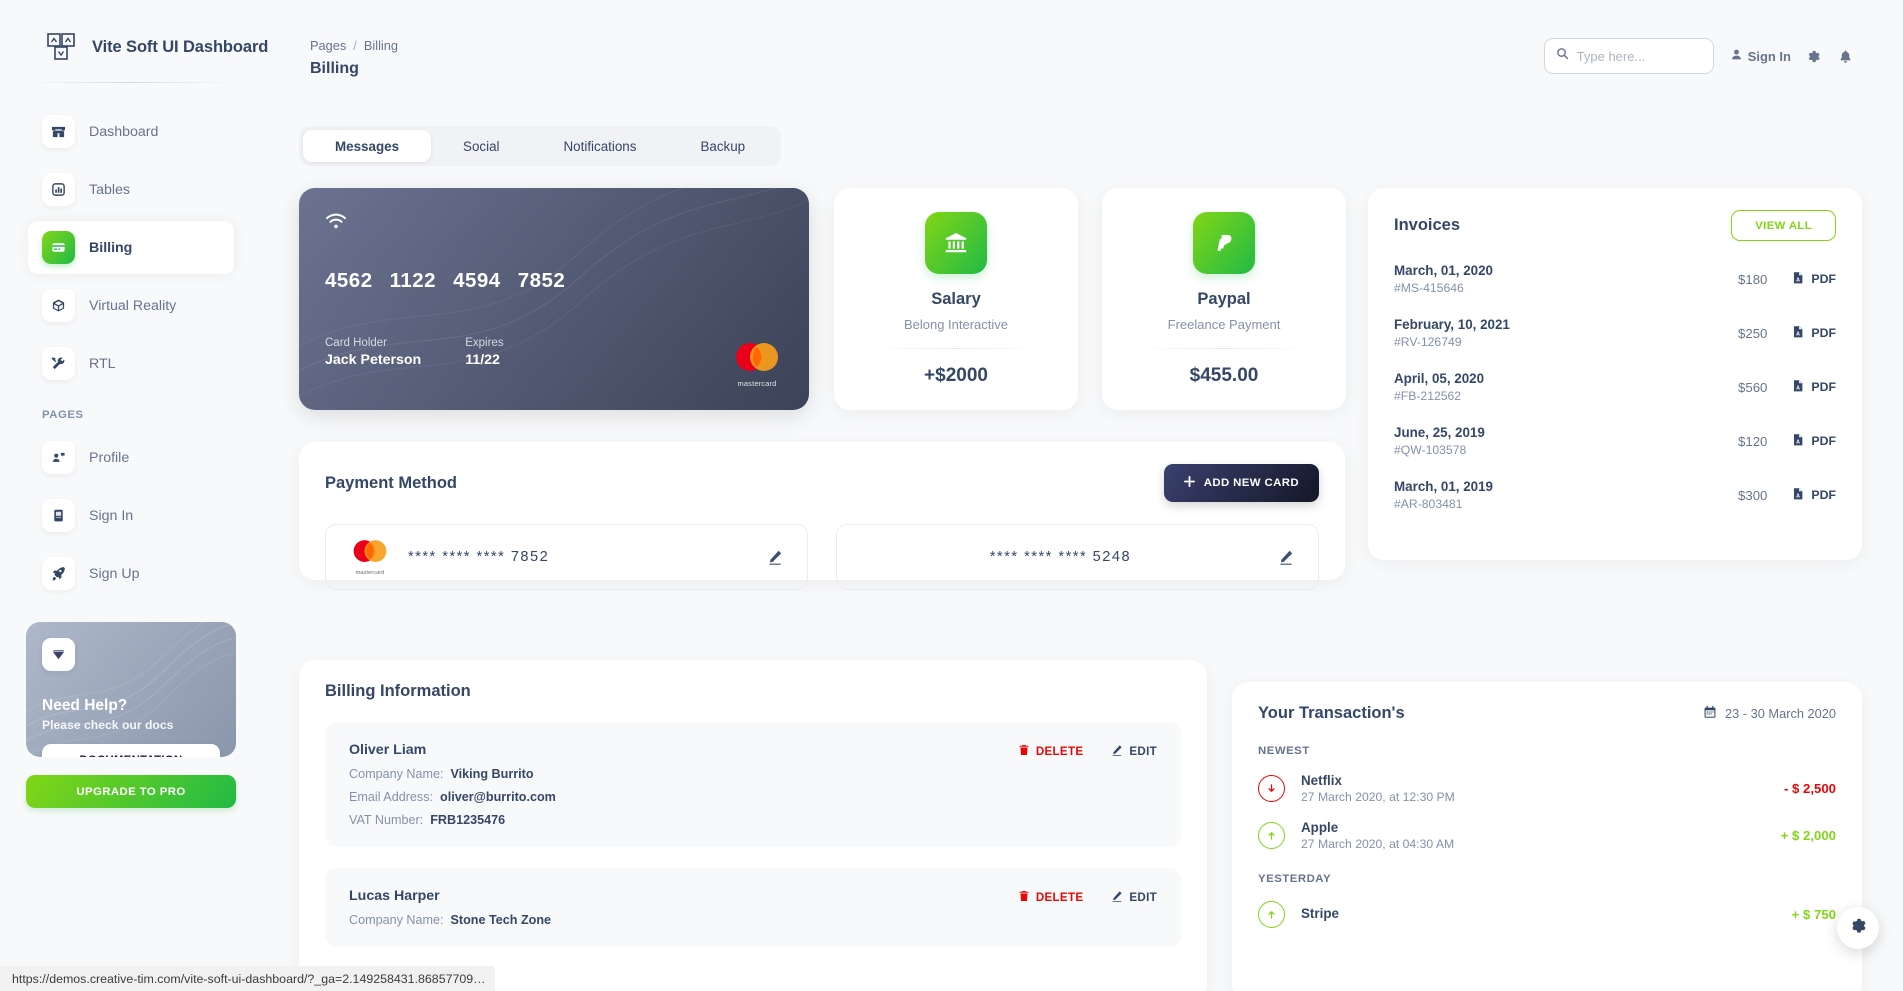 The height and width of the screenshot is (991, 1903). Describe the element at coordinates (1780, 713) in the screenshot. I see `date-range-label: 23 - 30 March 2020` at that location.